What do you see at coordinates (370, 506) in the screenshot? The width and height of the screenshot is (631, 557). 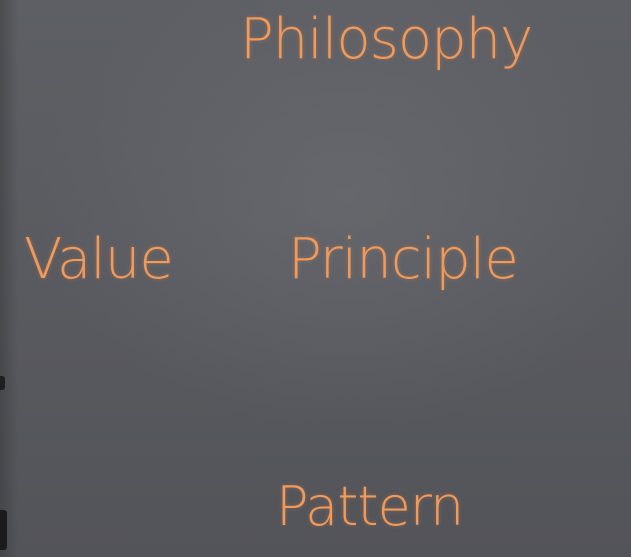 I see `word-pattern: Pattern` at bounding box center [370, 506].